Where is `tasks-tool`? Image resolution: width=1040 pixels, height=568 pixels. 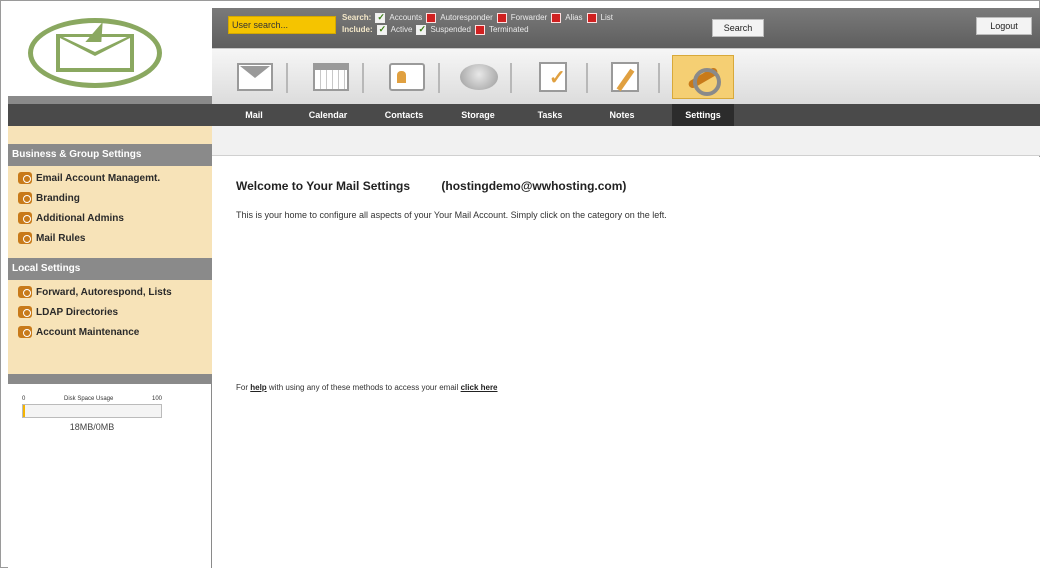 tasks-tool is located at coordinates (553, 77).